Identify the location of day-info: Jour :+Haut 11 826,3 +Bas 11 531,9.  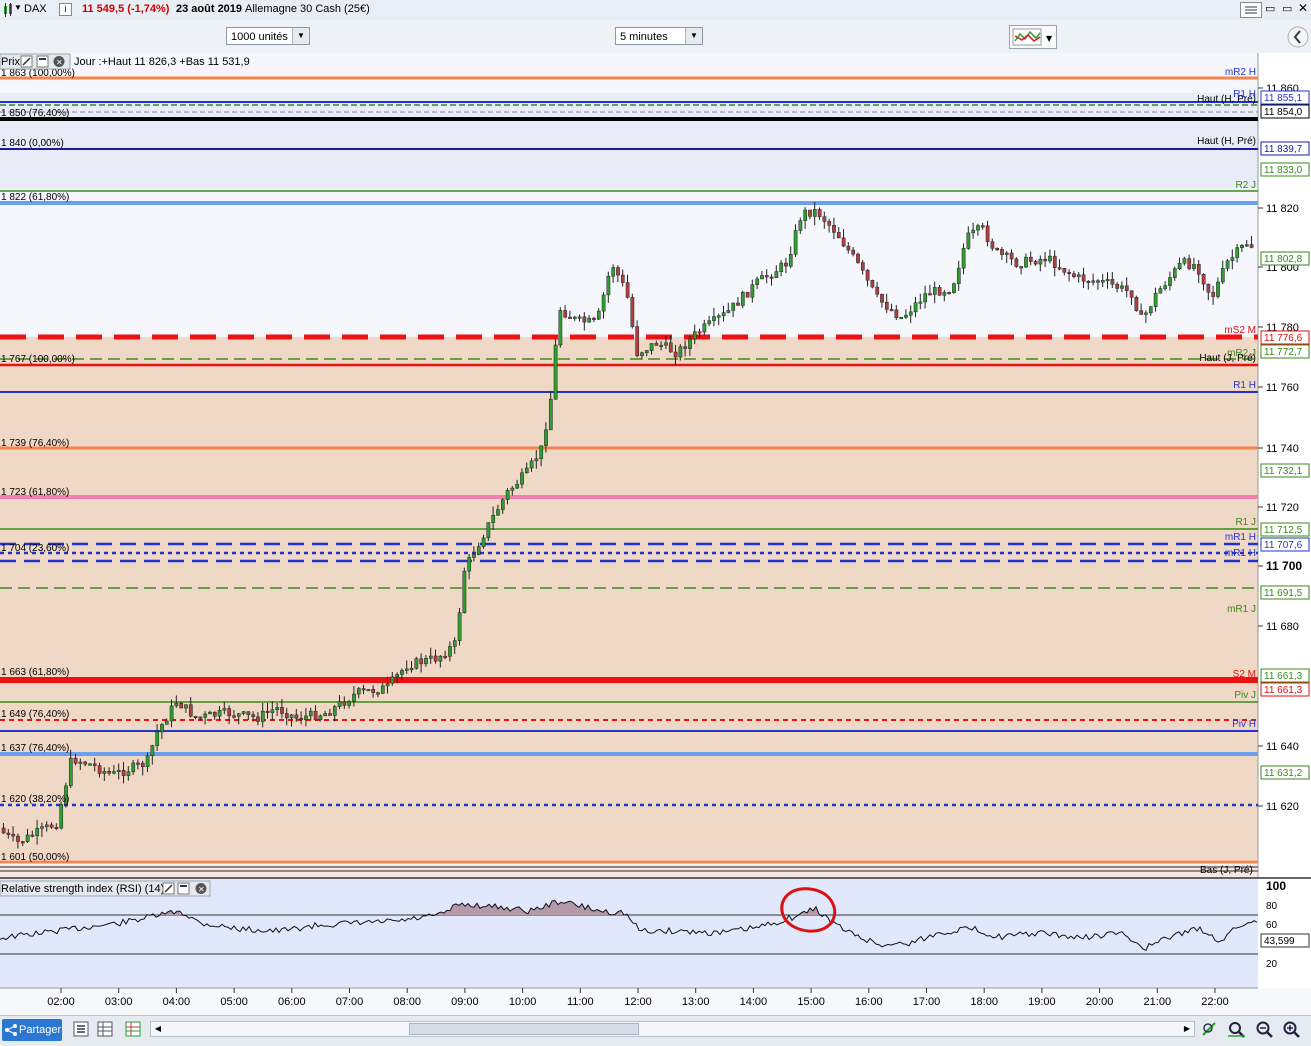
(162, 62).